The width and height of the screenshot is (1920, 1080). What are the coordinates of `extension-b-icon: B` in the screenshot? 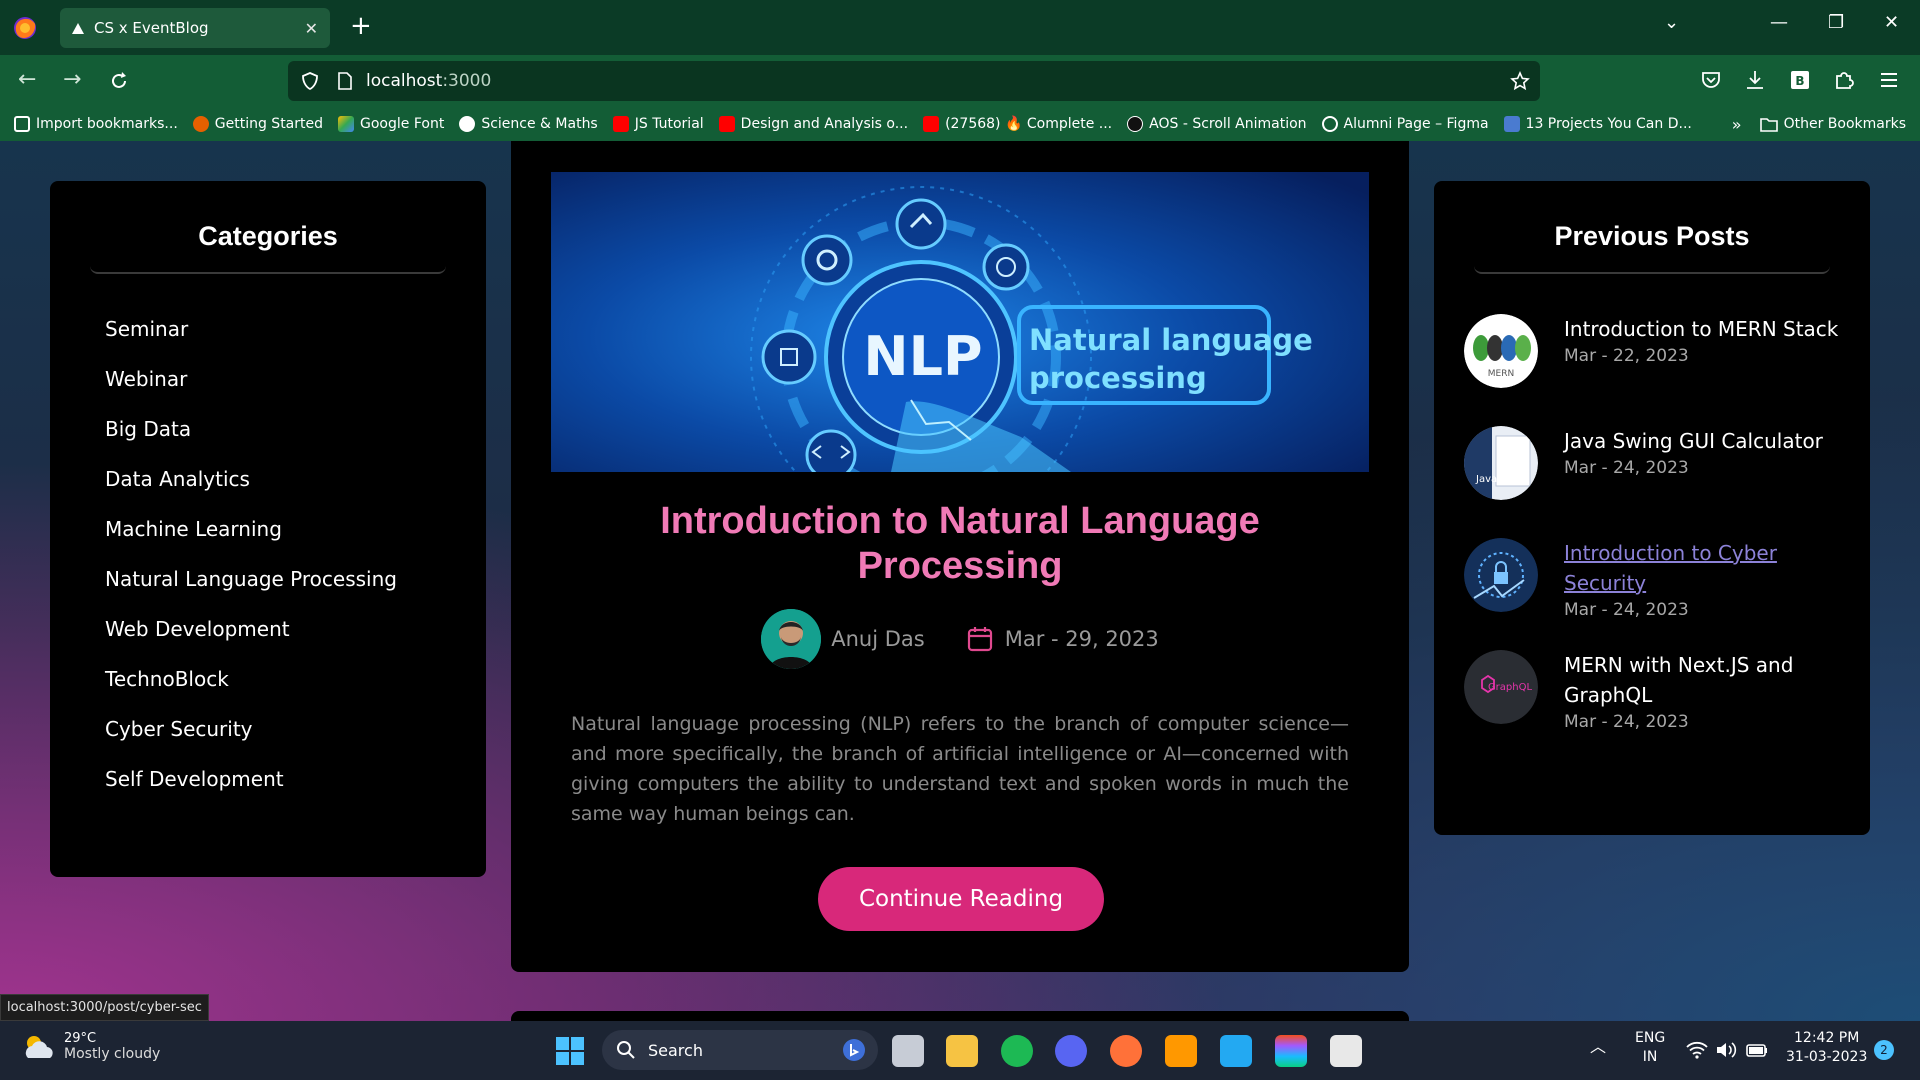 It's located at (1800, 80).